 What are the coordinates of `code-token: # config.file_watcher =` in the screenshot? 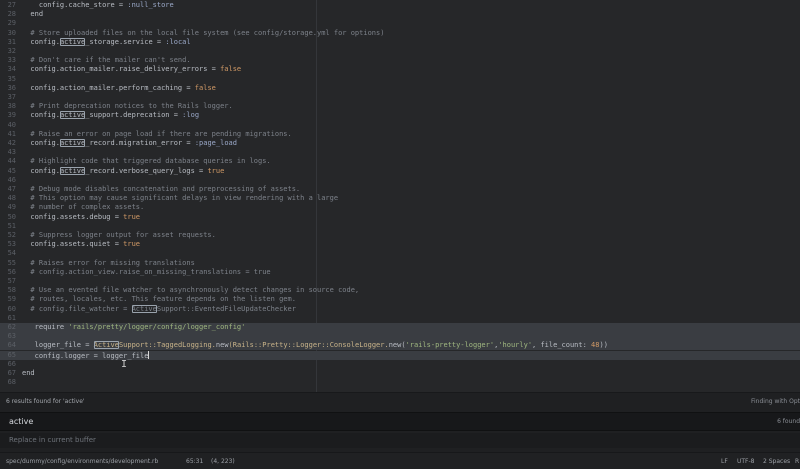 It's located at (77, 308).